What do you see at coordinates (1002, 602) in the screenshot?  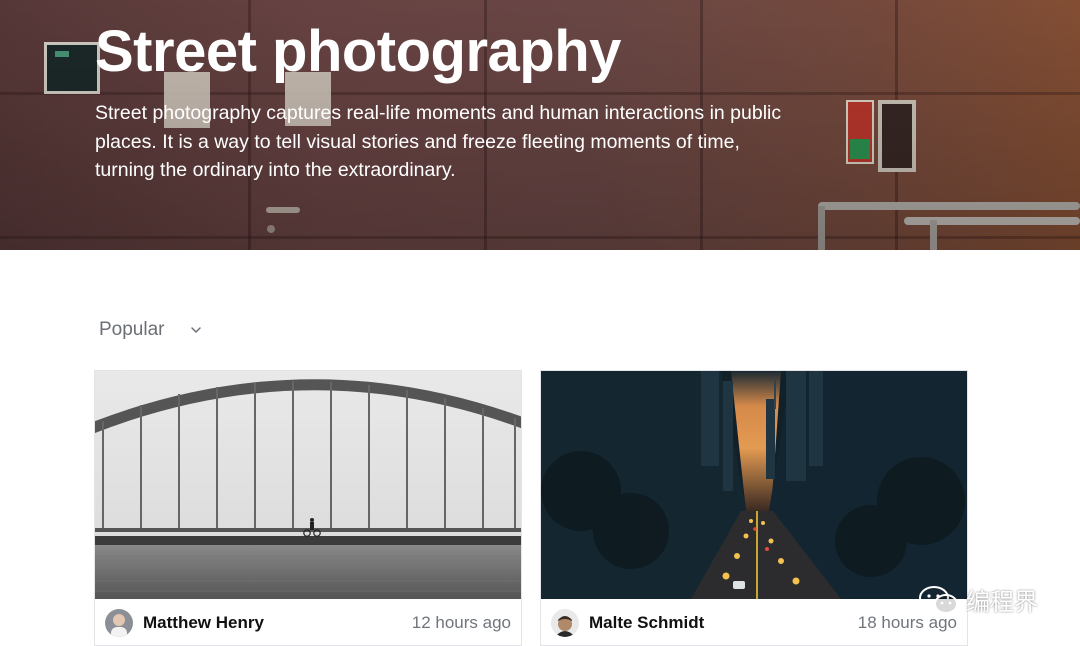 I see `watermark-text: 编程界` at bounding box center [1002, 602].